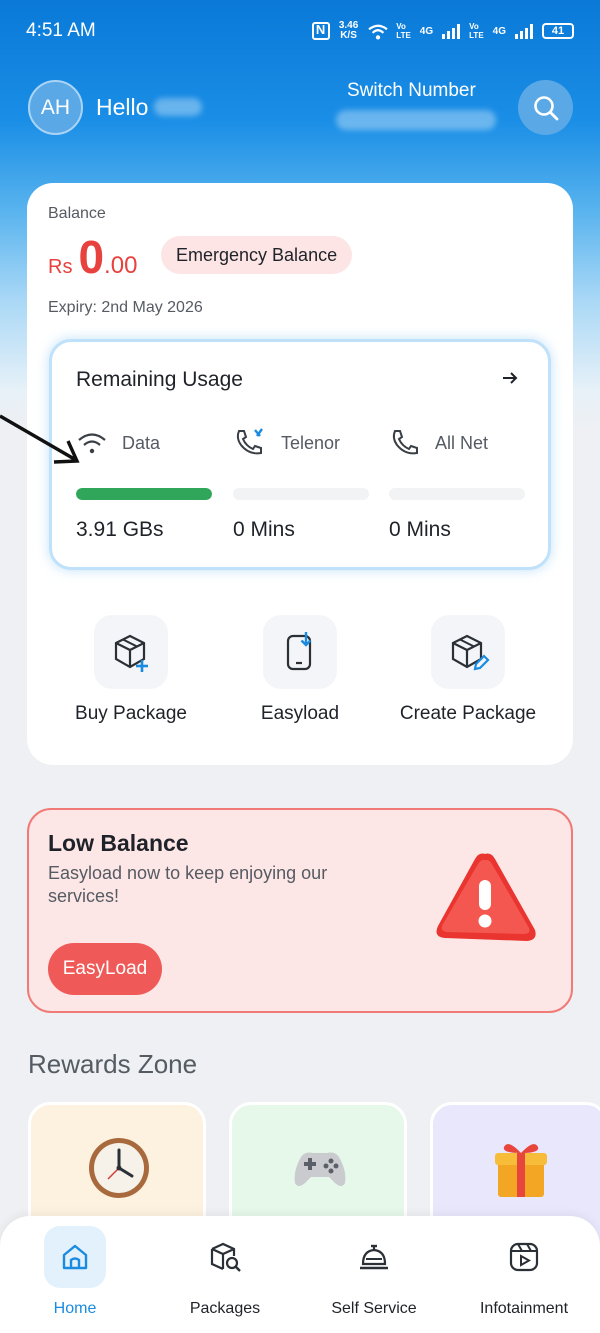  What do you see at coordinates (524, 1257) in the screenshot?
I see `video-play-icon` at bounding box center [524, 1257].